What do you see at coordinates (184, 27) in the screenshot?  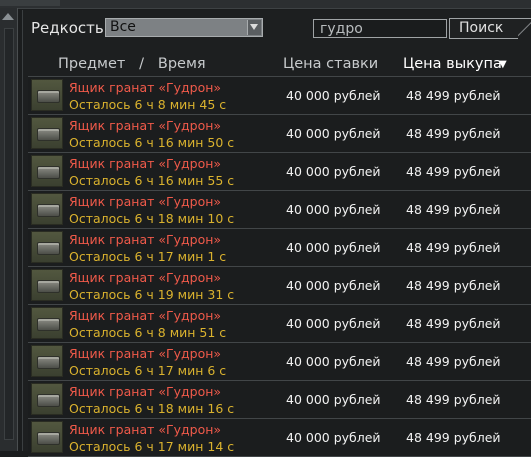 I see `rarity-dropdown: Все` at bounding box center [184, 27].